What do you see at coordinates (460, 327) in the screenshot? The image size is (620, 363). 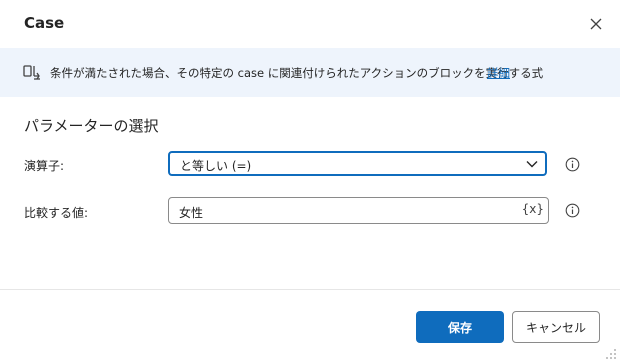 I see `save-button: 保存` at bounding box center [460, 327].